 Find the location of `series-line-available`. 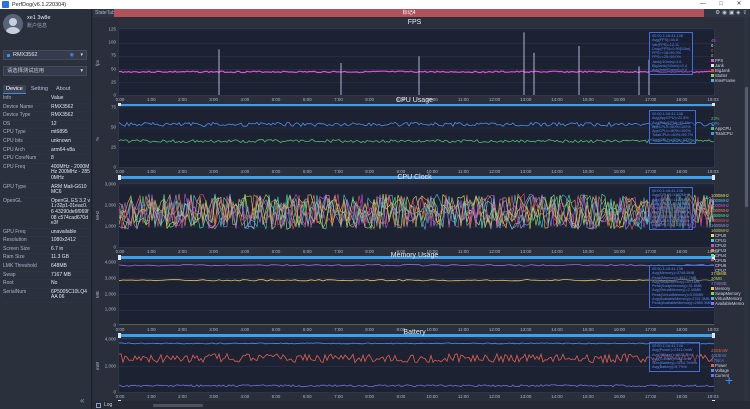

series-line-available is located at coordinates (416, 265).